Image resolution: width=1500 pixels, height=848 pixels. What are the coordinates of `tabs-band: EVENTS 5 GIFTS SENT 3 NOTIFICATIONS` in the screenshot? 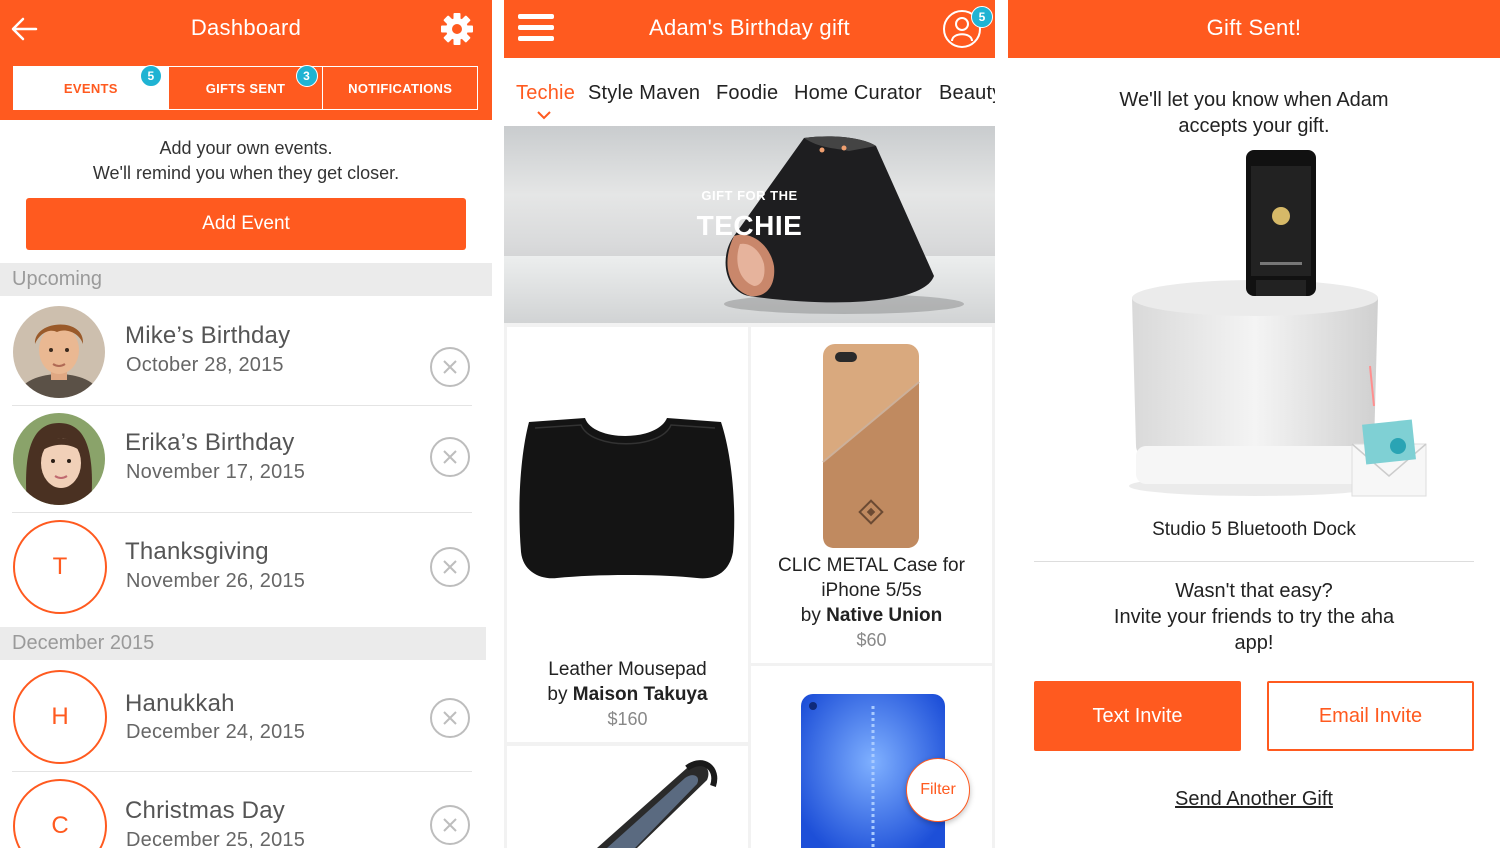 It's located at (246, 89).